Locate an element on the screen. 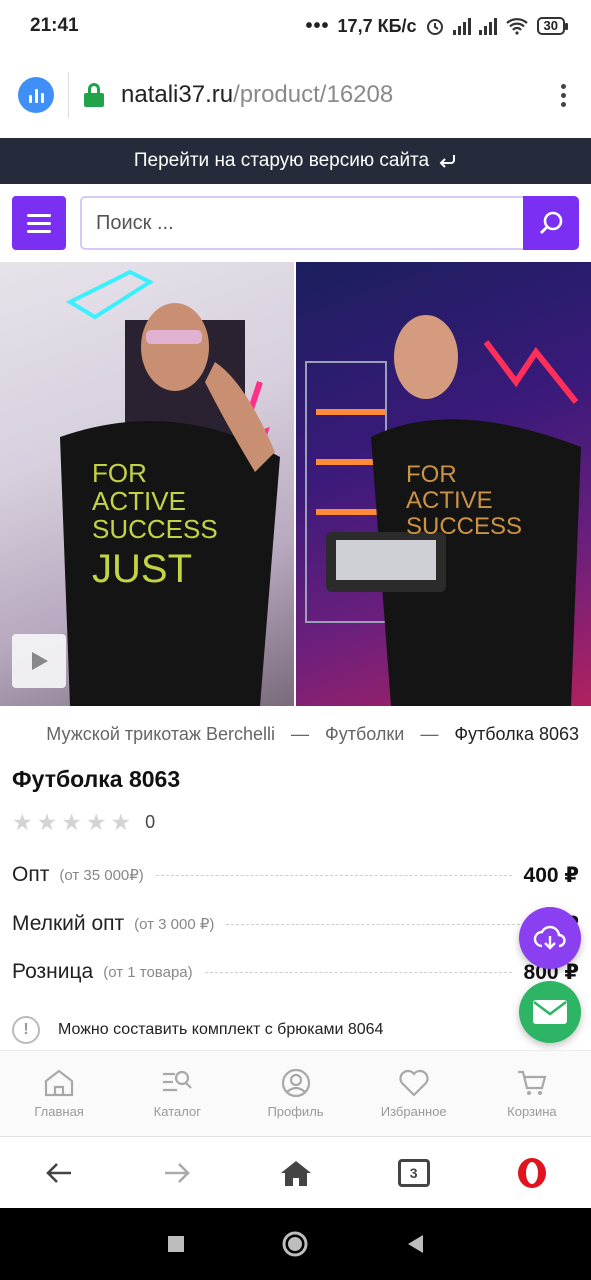 Image resolution: width=591 pixels, height=1280 pixels. search-box is located at coordinates (329, 223).